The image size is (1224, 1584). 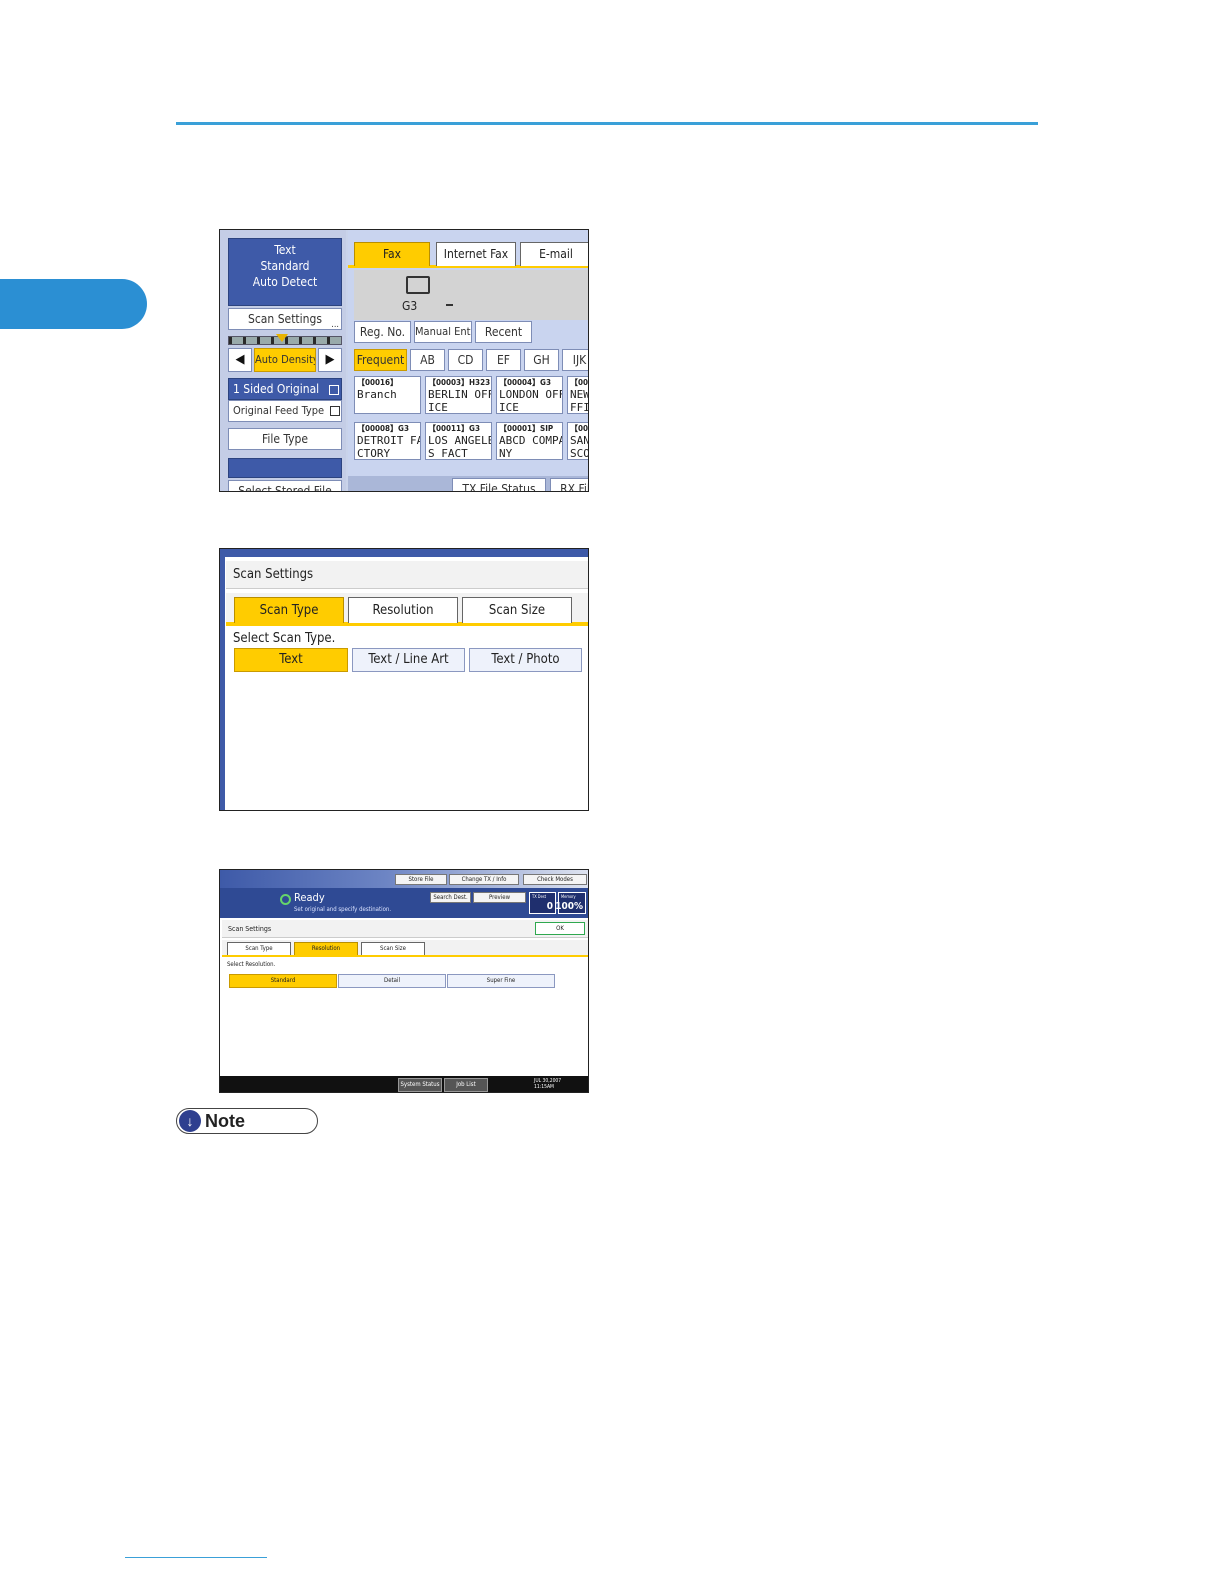 I want to click on time: 11:15AM, so click(x=544, y=1087).